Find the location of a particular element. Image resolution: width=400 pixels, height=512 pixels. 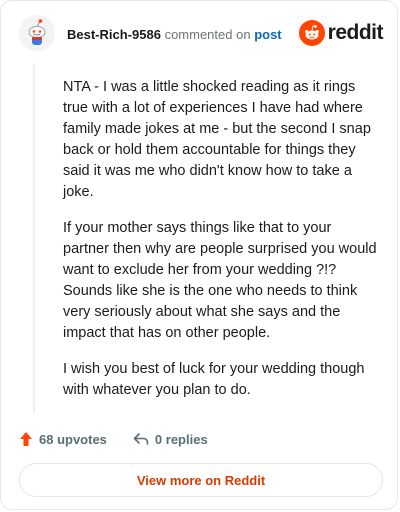

upvote-button: 68 upvotes is located at coordinates (63, 439).